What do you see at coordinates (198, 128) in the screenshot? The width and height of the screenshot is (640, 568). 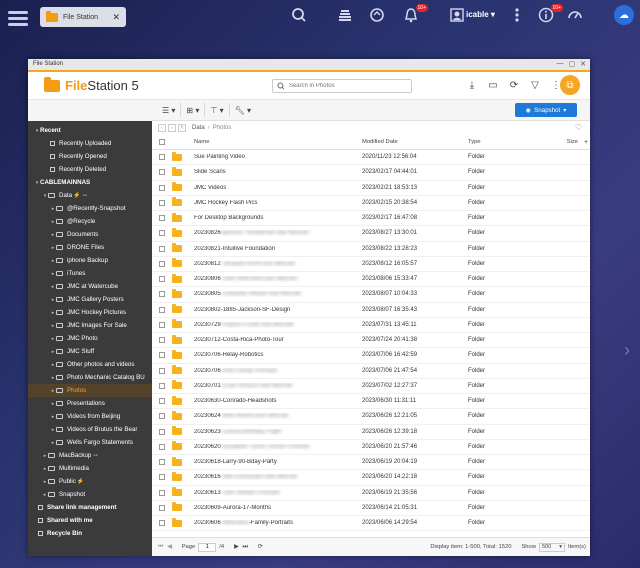 I see `breadcrumb-root: Data` at bounding box center [198, 128].